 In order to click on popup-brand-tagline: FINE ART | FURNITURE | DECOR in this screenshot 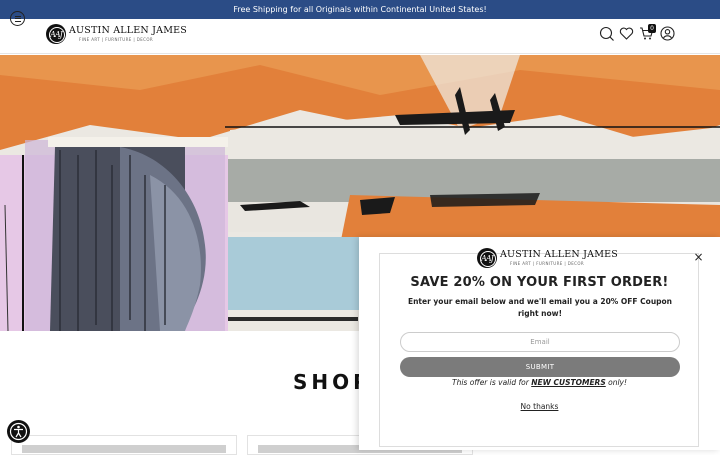, I will do `click(547, 263)`.